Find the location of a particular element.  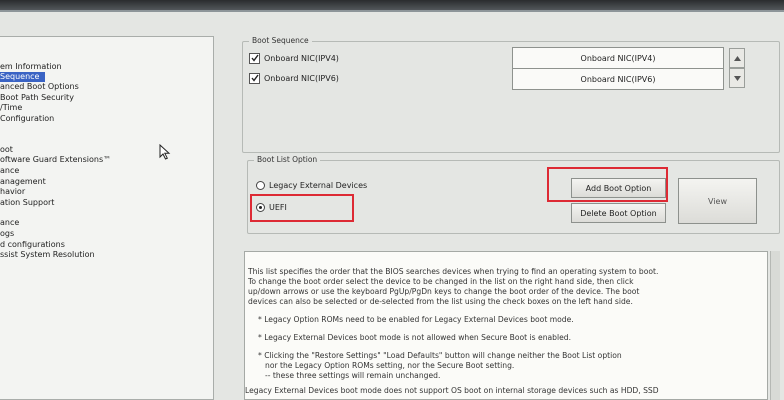

tree-item-performance: ance is located at coordinates (12, 171).